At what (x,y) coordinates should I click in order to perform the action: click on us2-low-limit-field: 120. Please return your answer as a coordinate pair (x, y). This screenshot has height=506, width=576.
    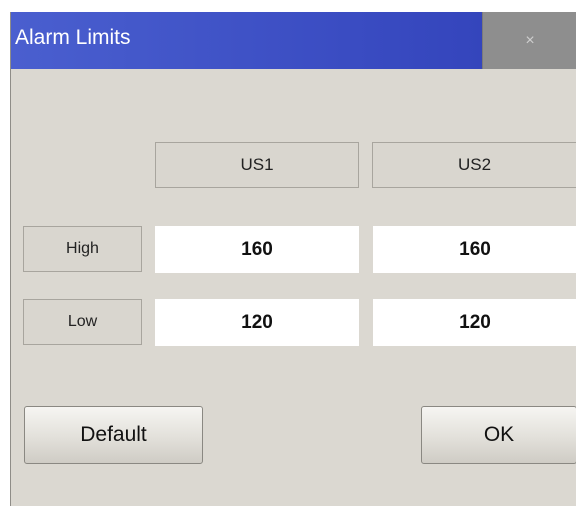
    Looking at the image, I should click on (474, 322).